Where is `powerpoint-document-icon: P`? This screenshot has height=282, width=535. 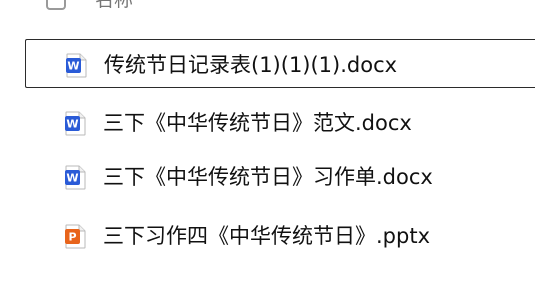 powerpoint-document-icon: P is located at coordinates (75, 236).